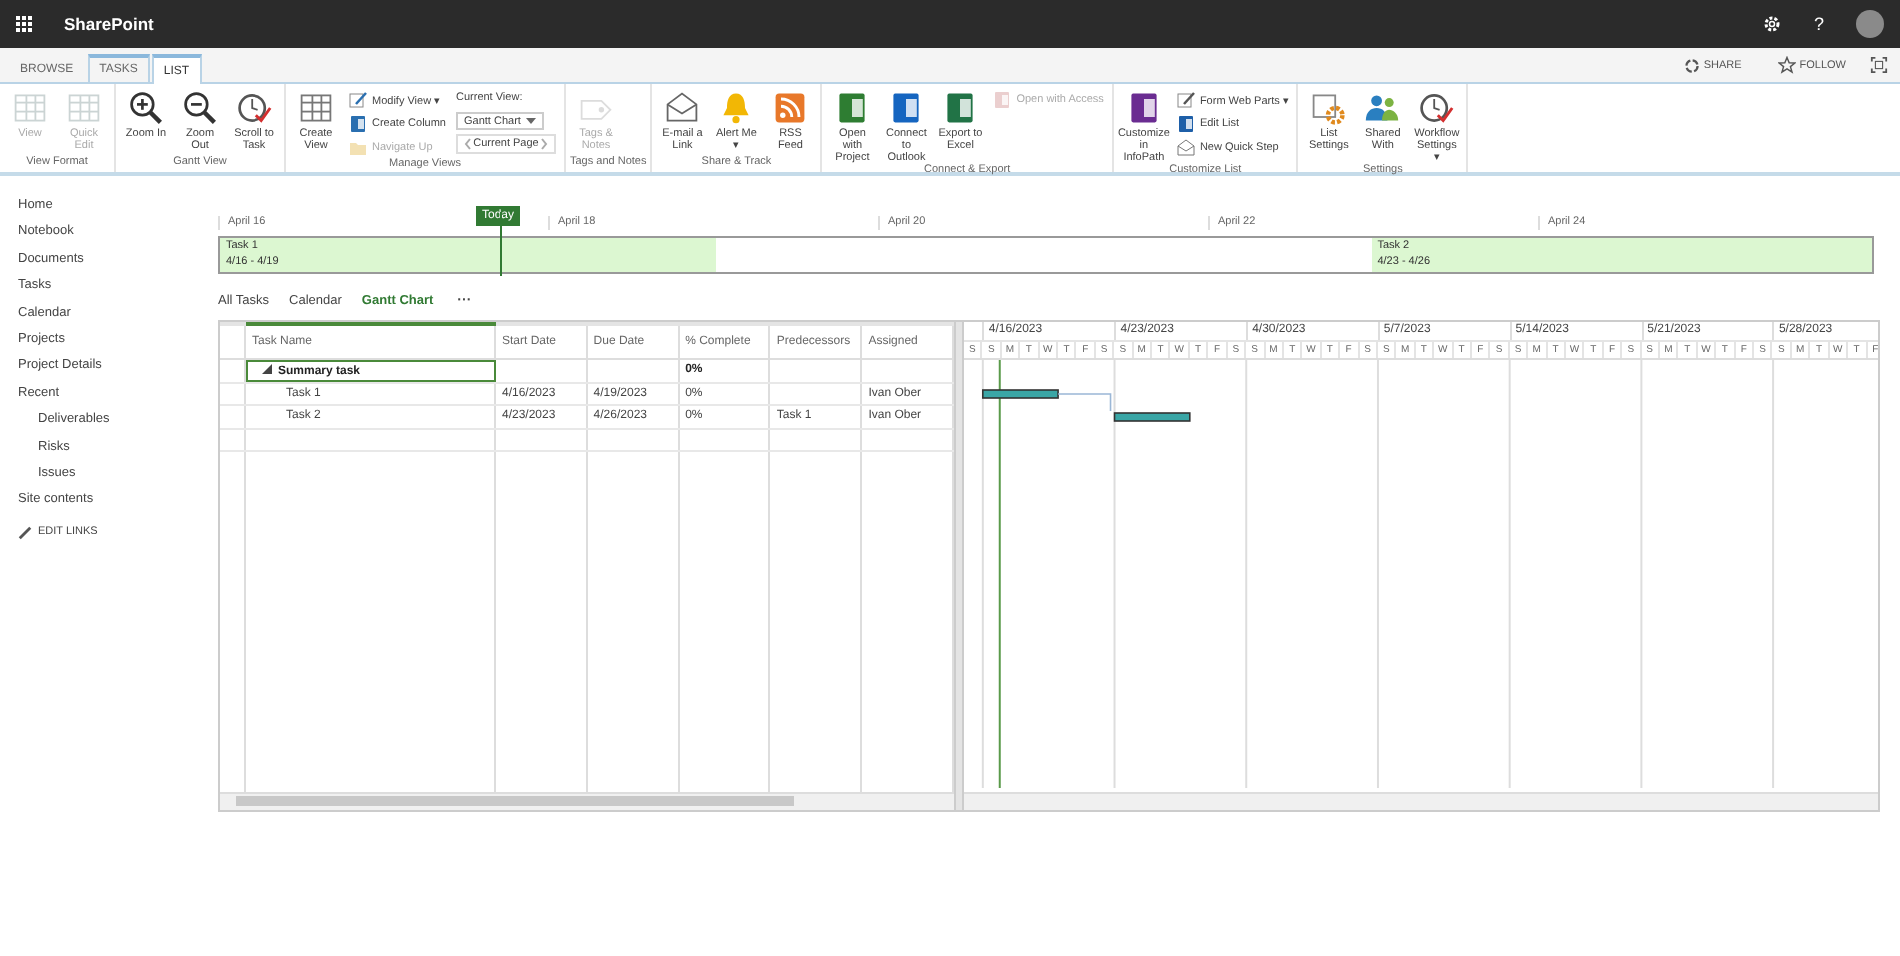 The width and height of the screenshot is (1900, 956). Describe the element at coordinates (682, 108) in the screenshot. I see `envelope-icon` at that location.